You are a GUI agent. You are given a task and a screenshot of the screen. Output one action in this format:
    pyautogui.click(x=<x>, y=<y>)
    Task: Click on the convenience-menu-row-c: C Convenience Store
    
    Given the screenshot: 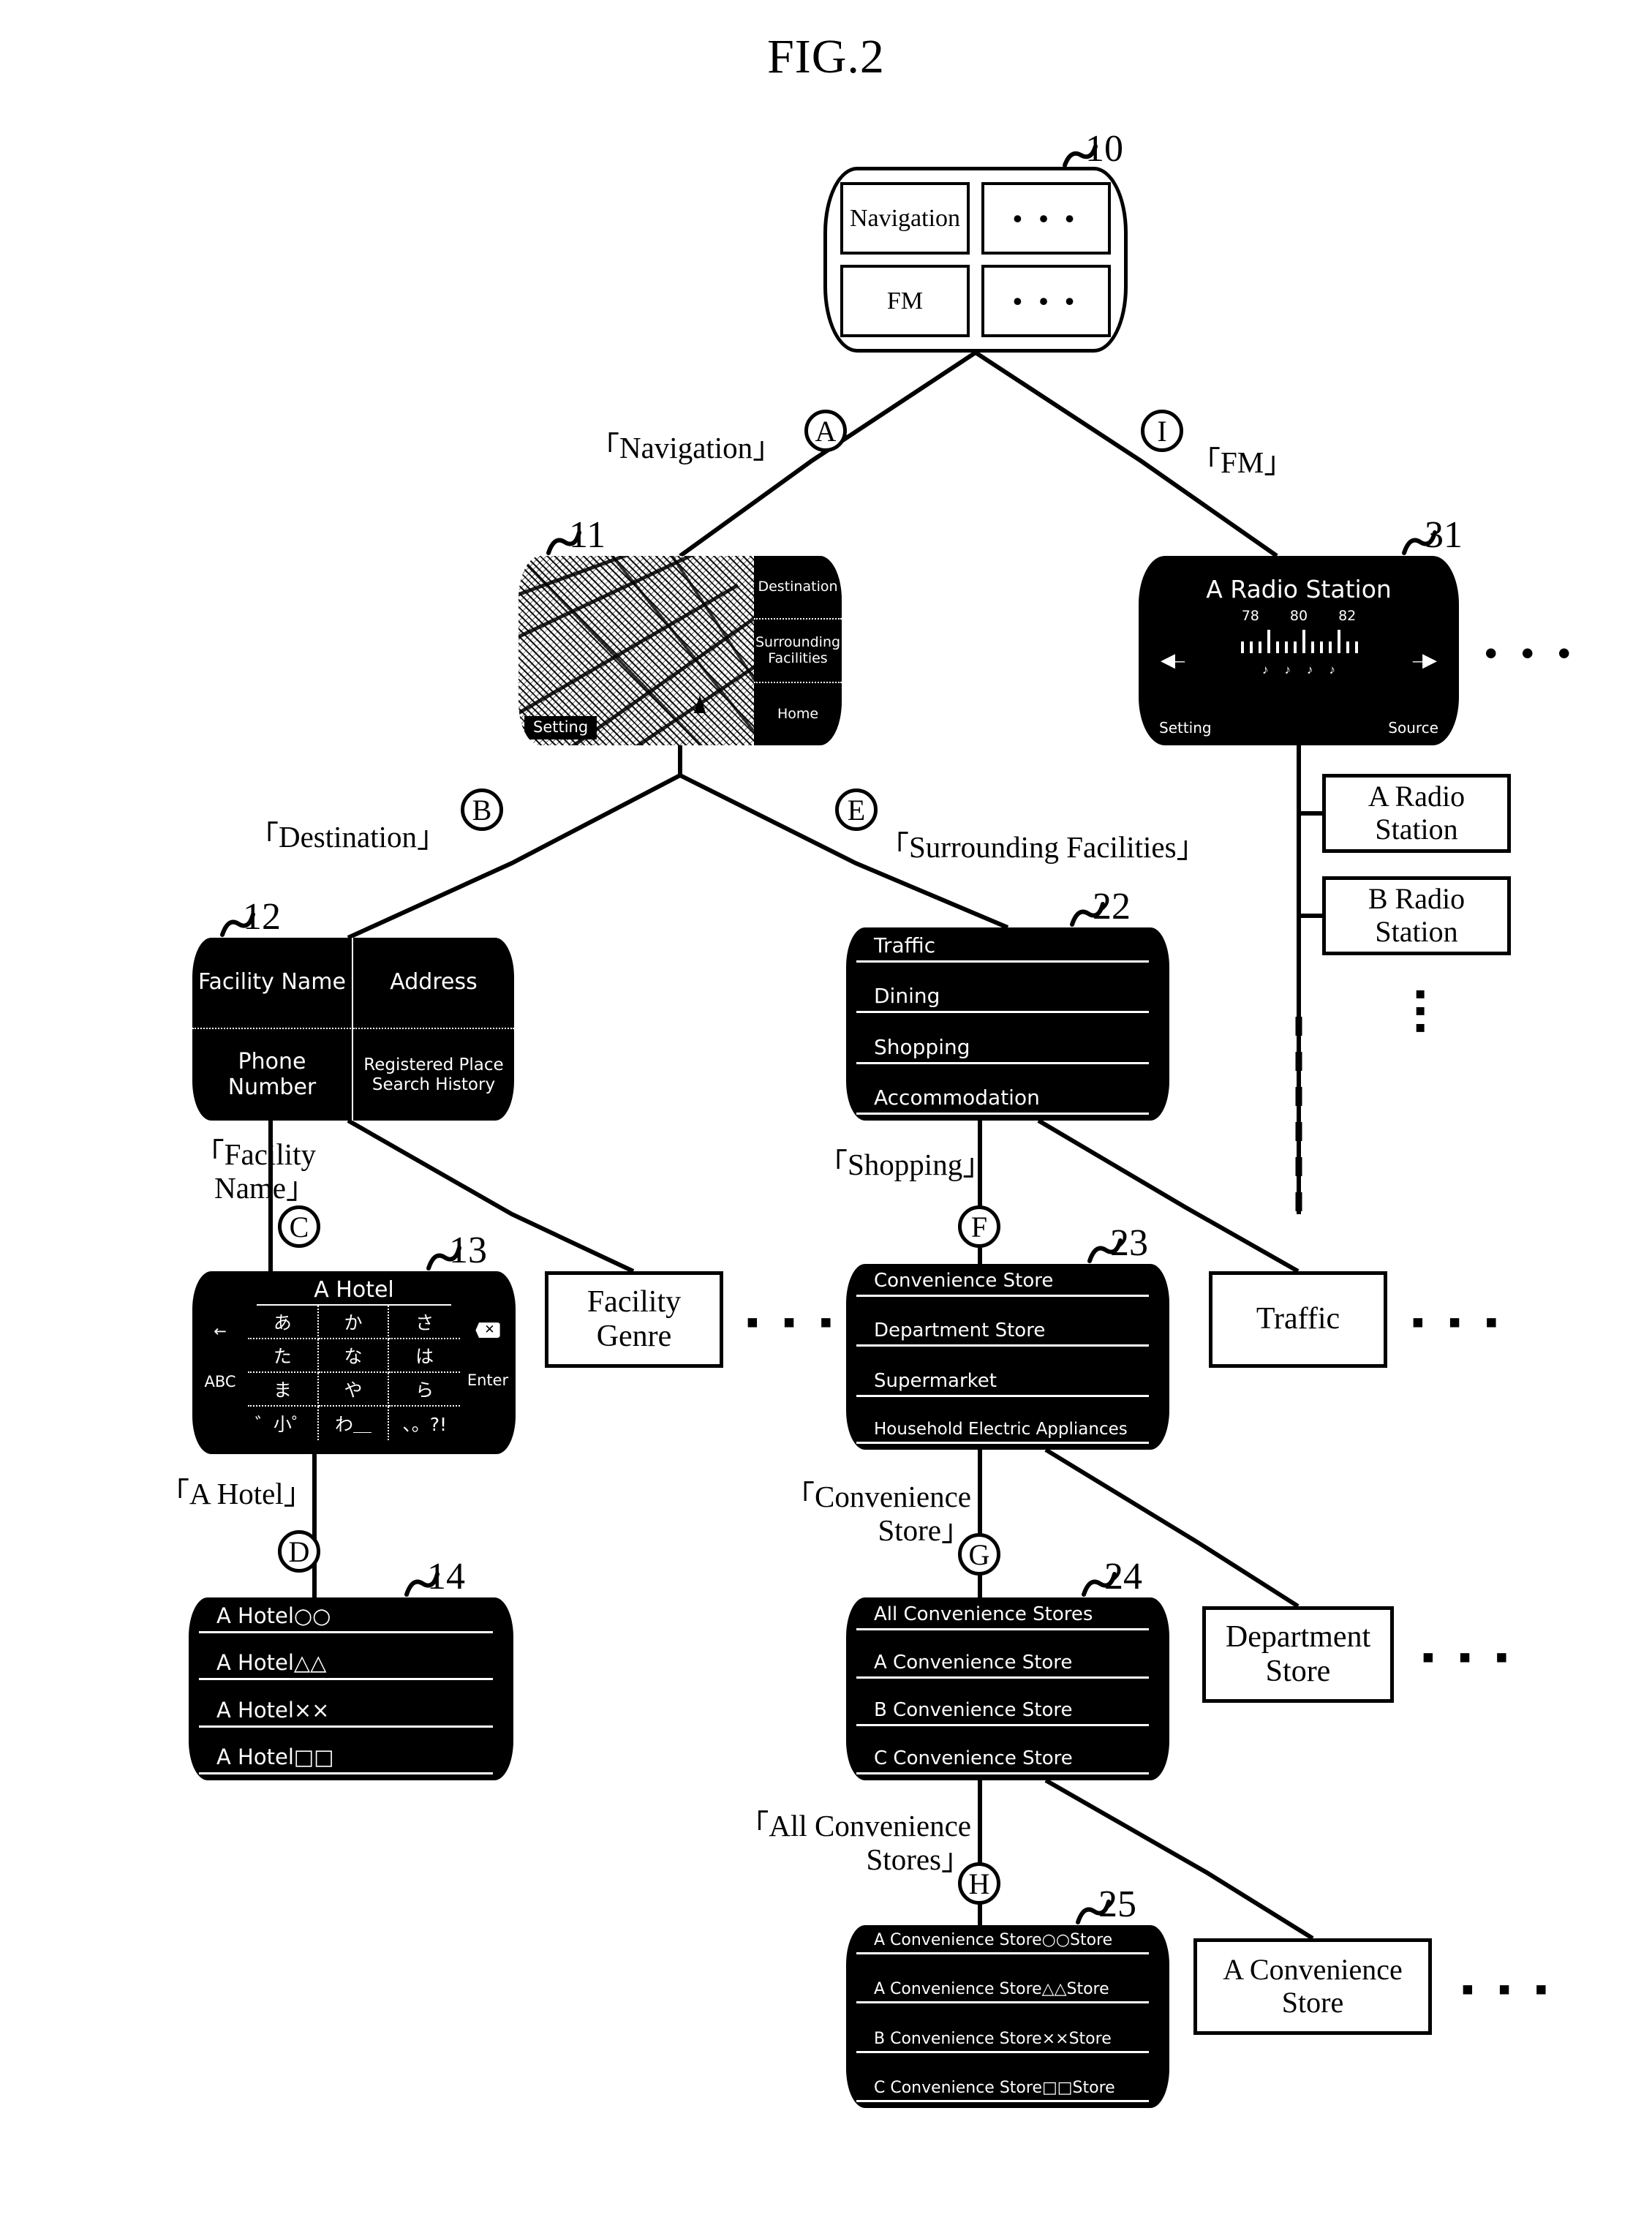 What is the action you would take?
    pyautogui.click(x=1003, y=1760)
    